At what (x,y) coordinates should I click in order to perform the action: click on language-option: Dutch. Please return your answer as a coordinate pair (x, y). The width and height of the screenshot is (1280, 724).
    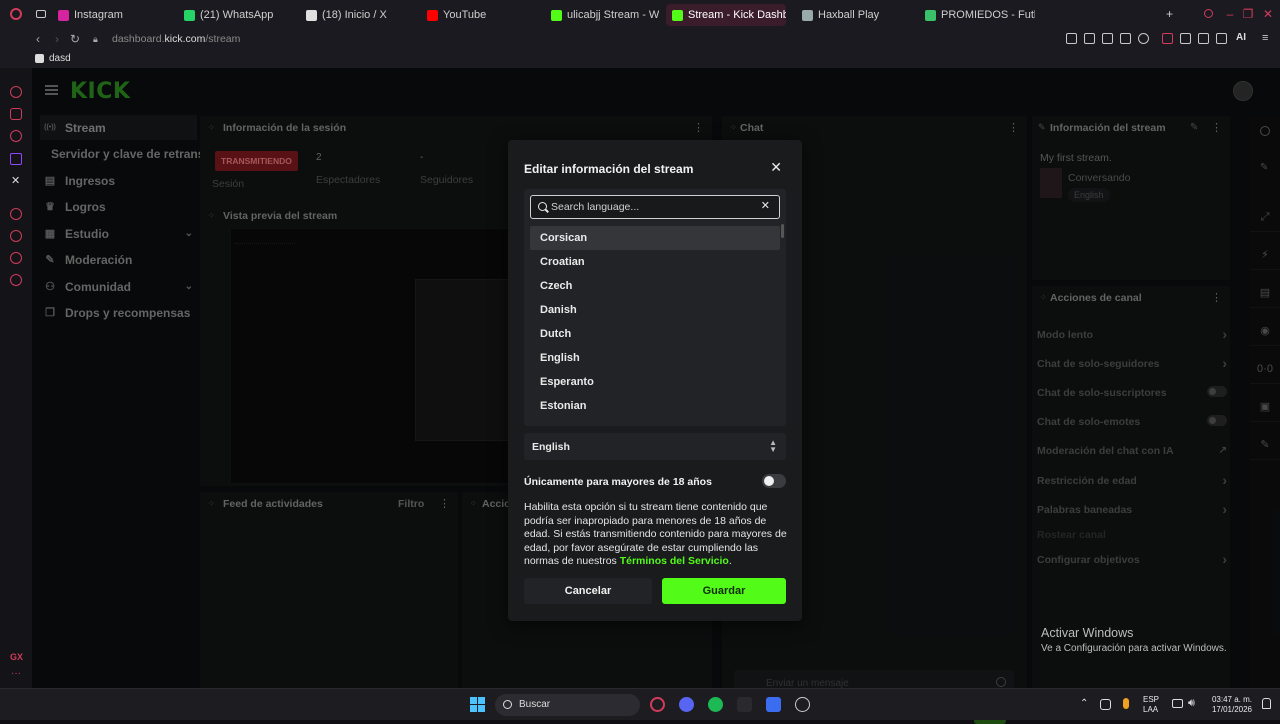
    Looking at the image, I should click on (655, 334).